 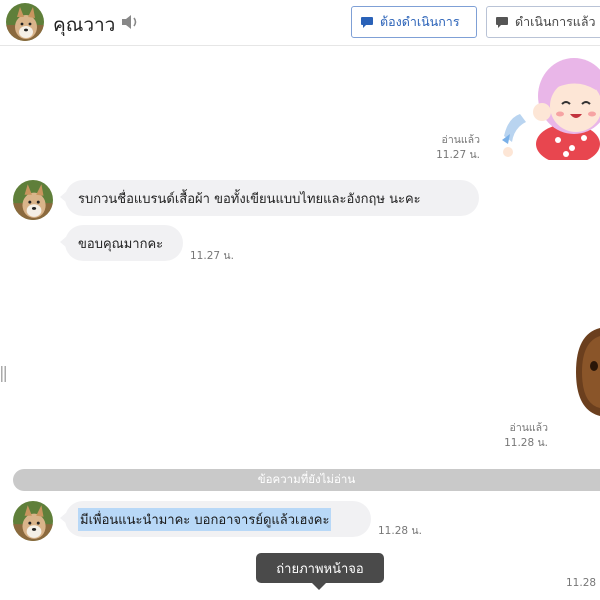 I want to click on unread-divider-label: ข้อความที่ยังไม่อ่าน, so click(x=306, y=479).